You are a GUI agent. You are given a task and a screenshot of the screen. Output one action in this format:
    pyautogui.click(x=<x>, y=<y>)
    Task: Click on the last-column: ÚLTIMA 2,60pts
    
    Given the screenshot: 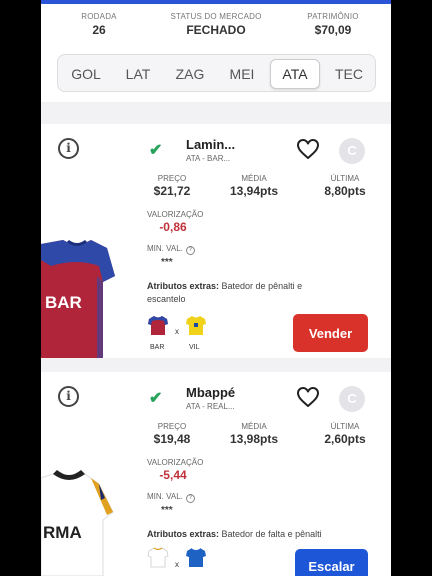 What is the action you would take?
    pyautogui.click(x=345, y=434)
    